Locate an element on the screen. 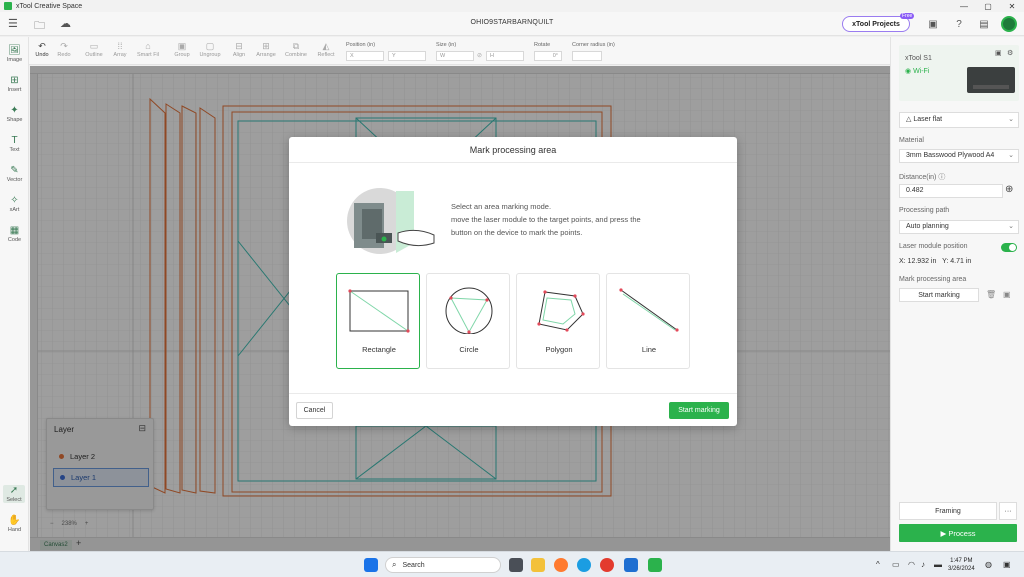  avatar is located at coordinates (1009, 24).